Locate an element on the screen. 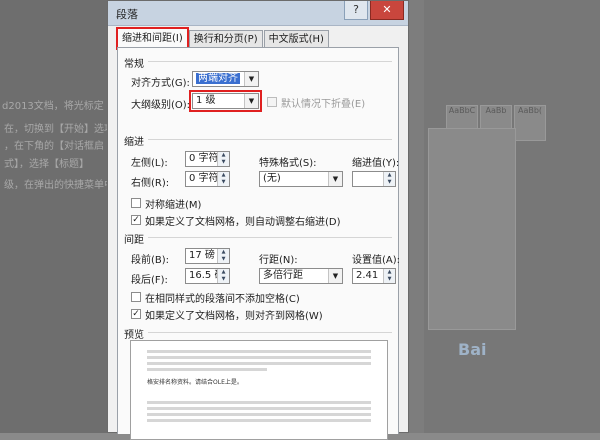 Image resolution: width=600 pixels, height=440 pixels. alignment-value: 两端对齐 is located at coordinates (218, 78).